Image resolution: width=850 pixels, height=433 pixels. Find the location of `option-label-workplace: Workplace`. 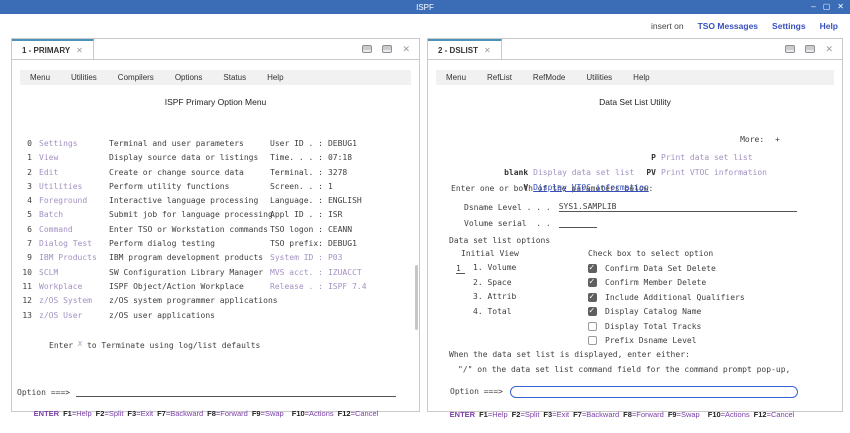

option-label-workplace: Workplace is located at coordinates (74, 287).